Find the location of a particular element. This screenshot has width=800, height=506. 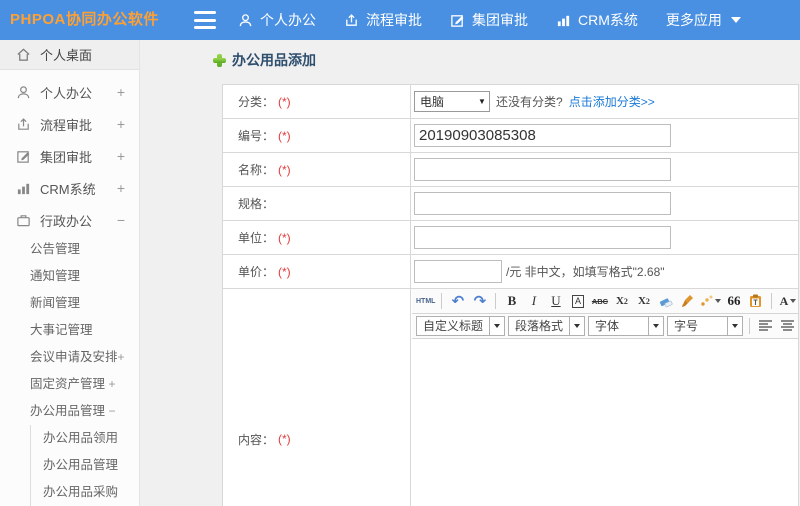

align-center-icon is located at coordinates (787, 326).